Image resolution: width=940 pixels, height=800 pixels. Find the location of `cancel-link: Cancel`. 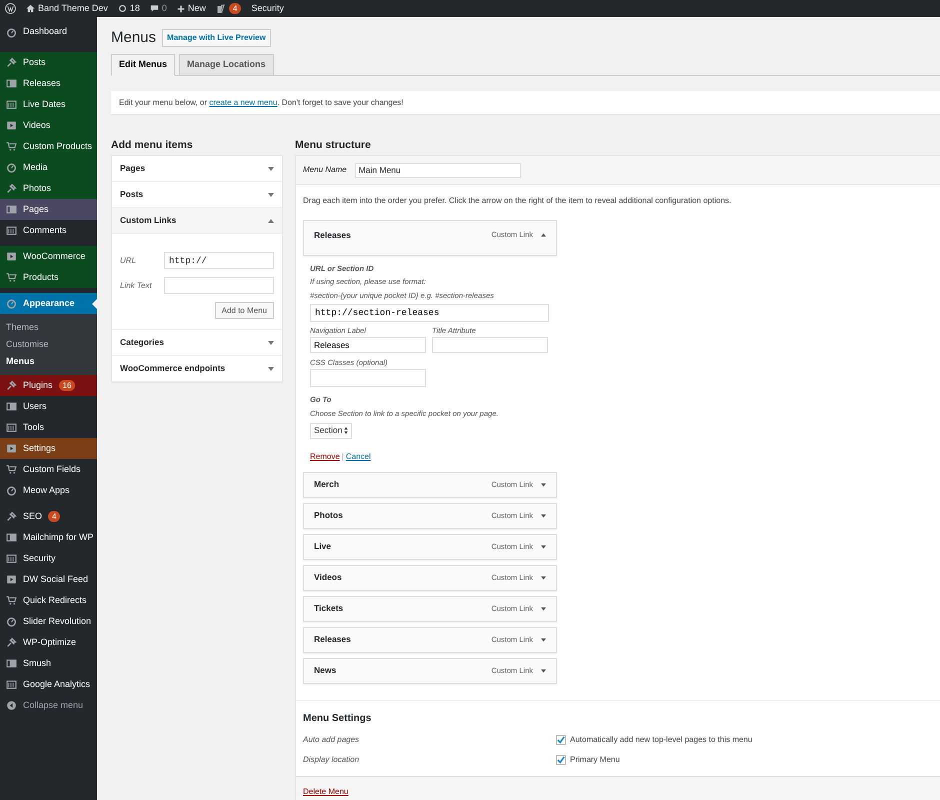

cancel-link: Cancel is located at coordinates (358, 456).